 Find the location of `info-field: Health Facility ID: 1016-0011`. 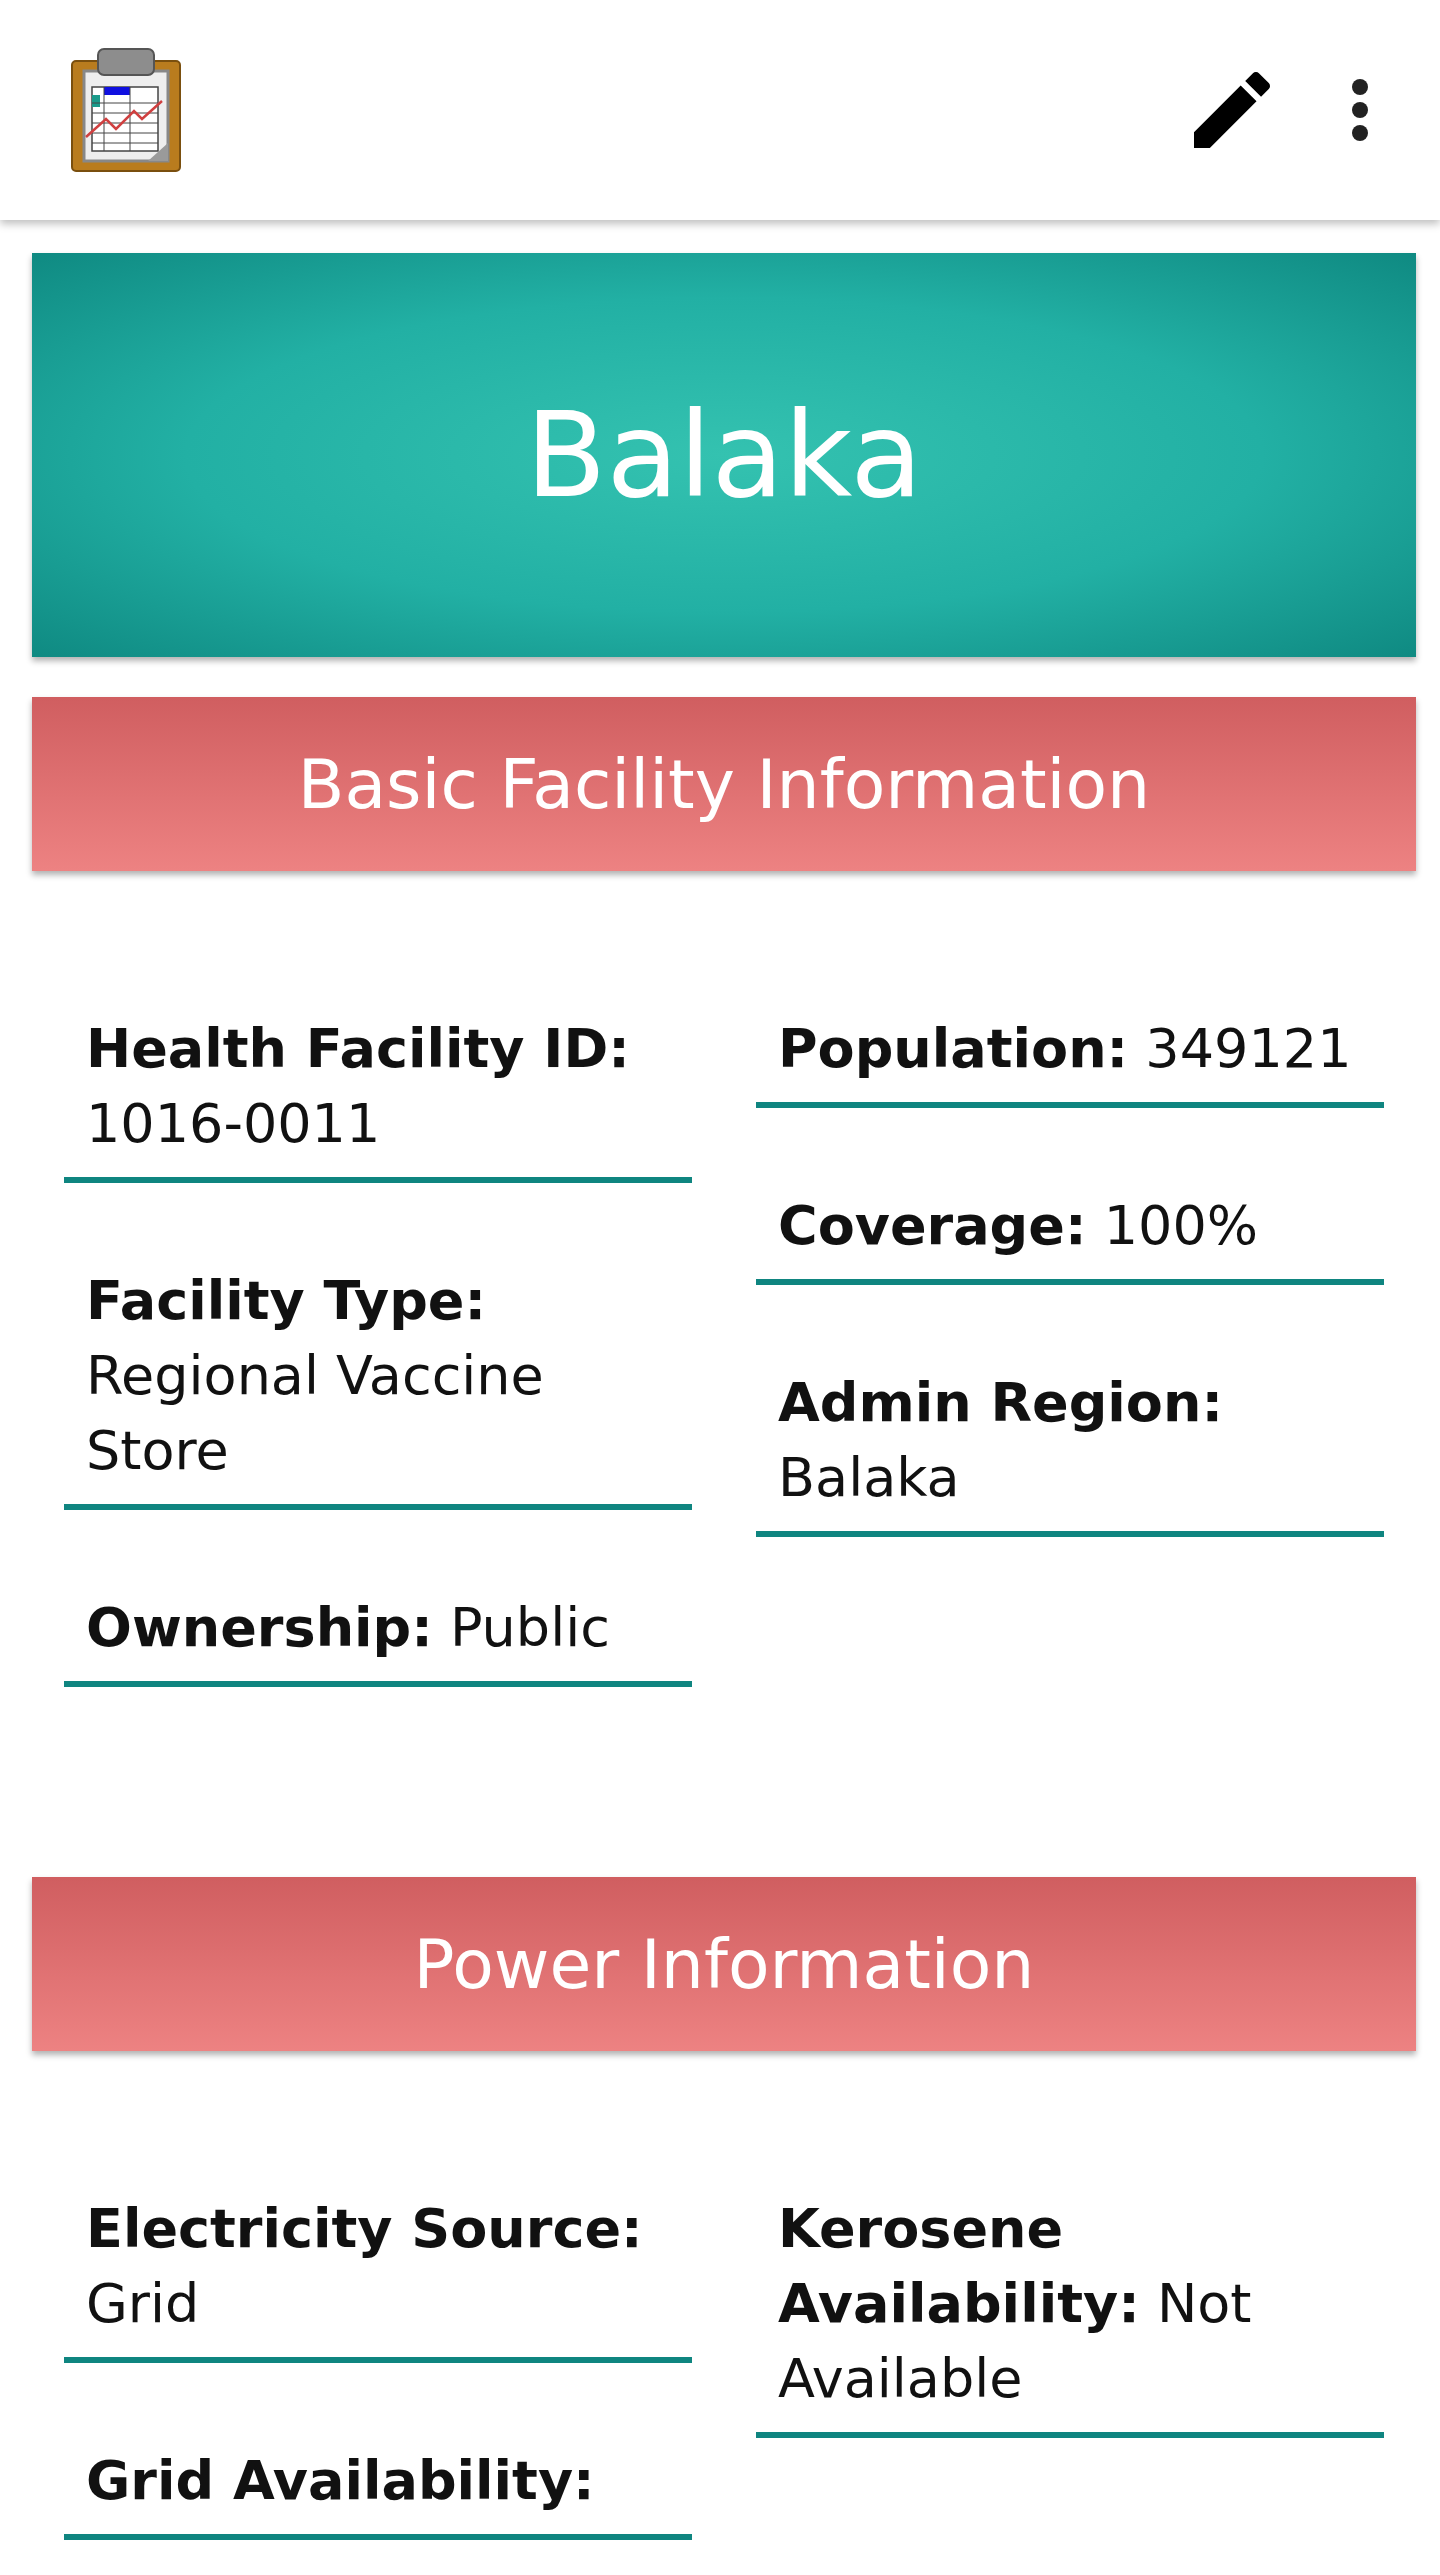

info-field: Health Facility ID: 1016-0011 is located at coordinates (378, 1097).